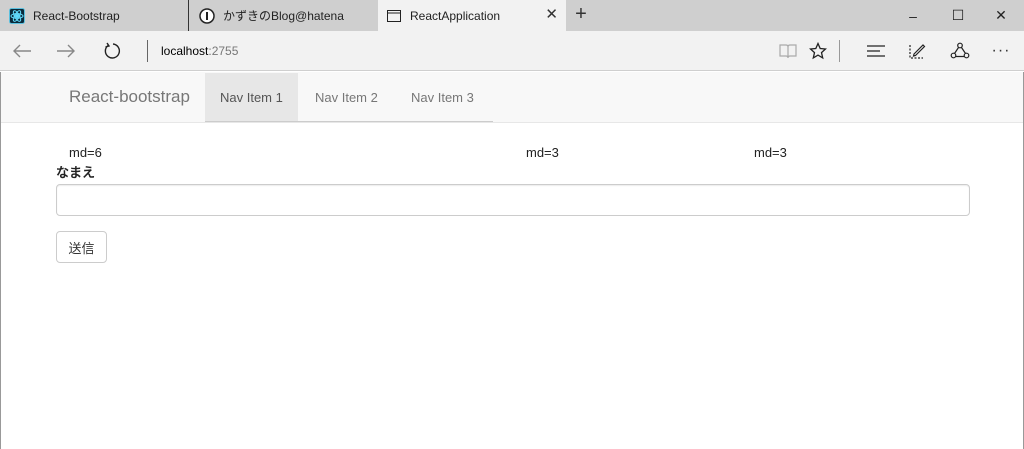 This screenshot has width=1024, height=449. I want to click on close-window-button: ✕, so click(1001, 15).